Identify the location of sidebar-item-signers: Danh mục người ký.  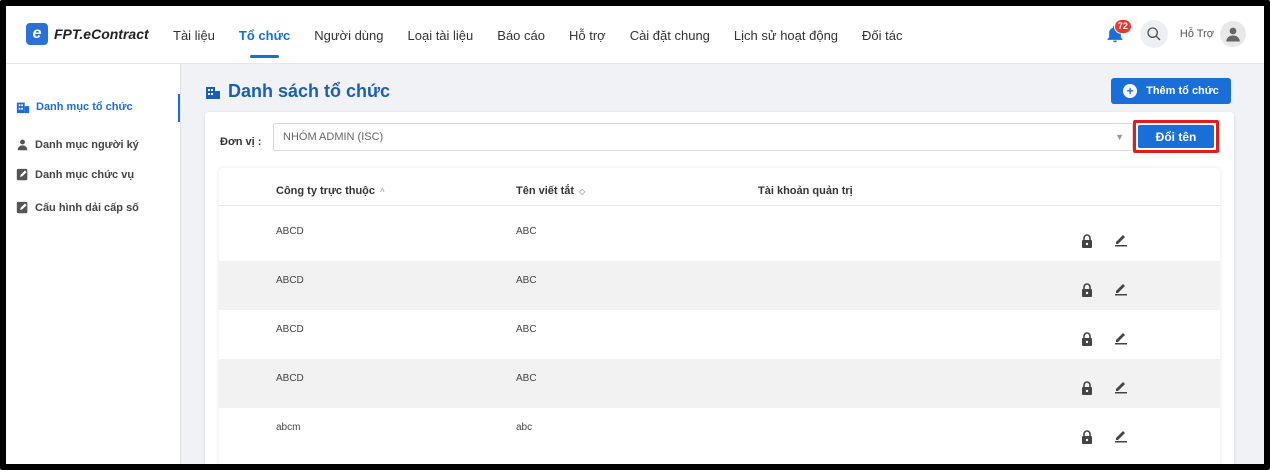
(77, 144).